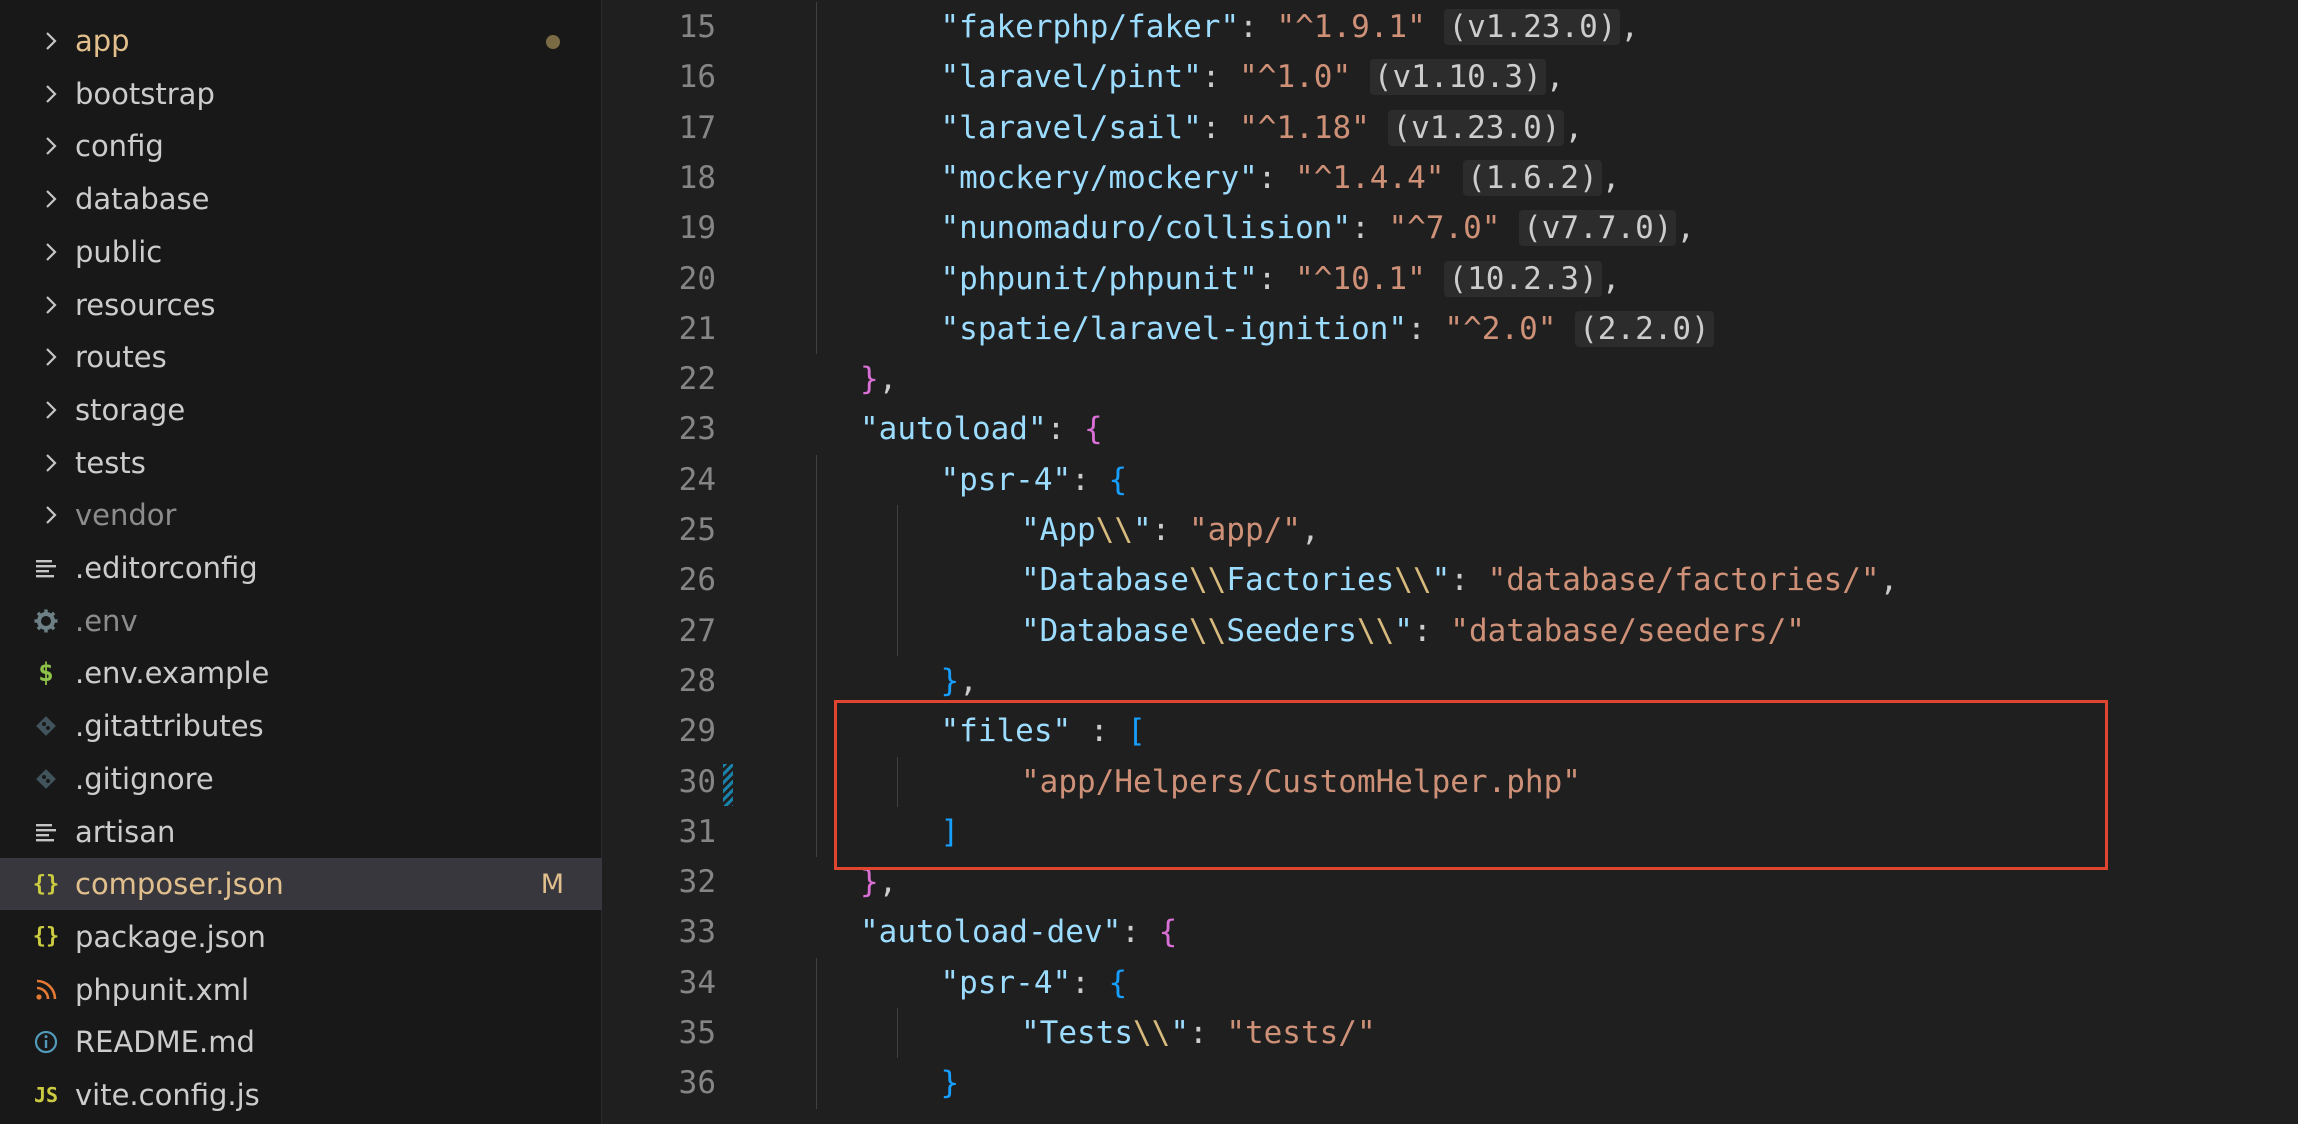 Image resolution: width=2298 pixels, height=1124 pixels. What do you see at coordinates (301, 146) in the screenshot?
I see `folder-item-config: config` at bounding box center [301, 146].